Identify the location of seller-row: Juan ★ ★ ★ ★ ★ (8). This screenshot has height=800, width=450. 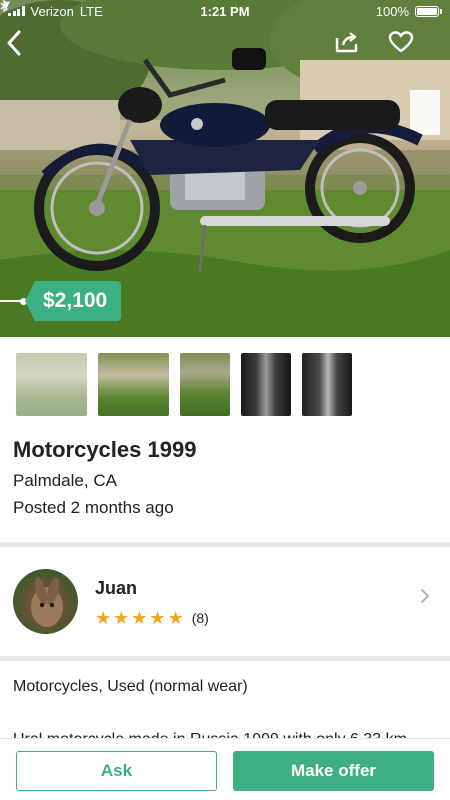
(225, 602).